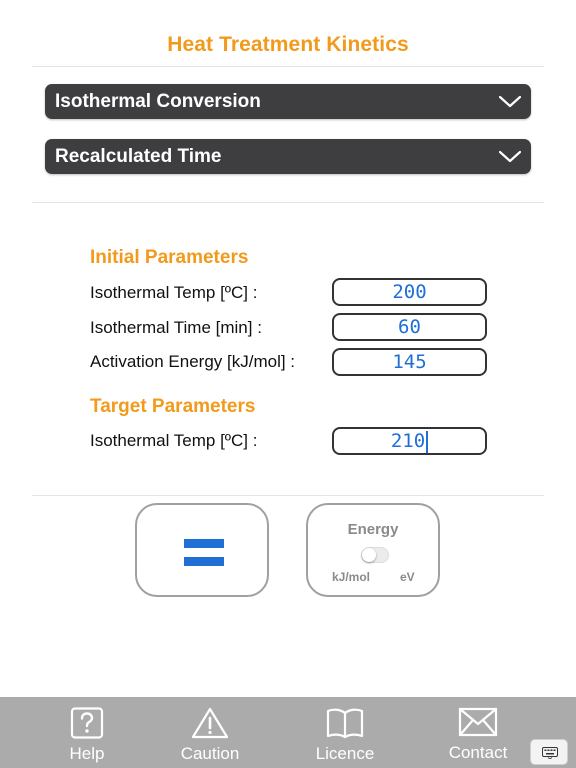 This screenshot has height=768, width=576. What do you see at coordinates (288, 44) in the screenshot?
I see `app-title: Heat Treatment Kinetics` at bounding box center [288, 44].